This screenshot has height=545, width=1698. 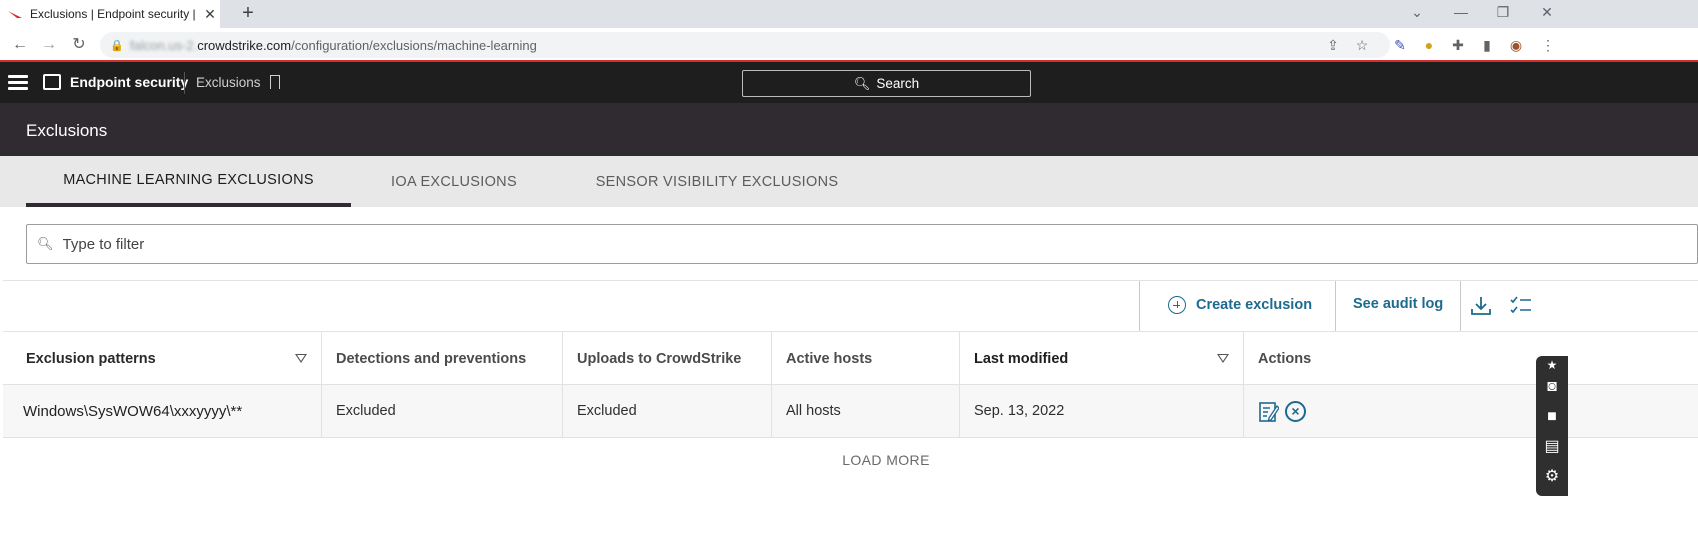 What do you see at coordinates (162, 411) in the screenshot?
I see `cell-pattern: Windows\SysWOW64\xxxyyyy\**` at bounding box center [162, 411].